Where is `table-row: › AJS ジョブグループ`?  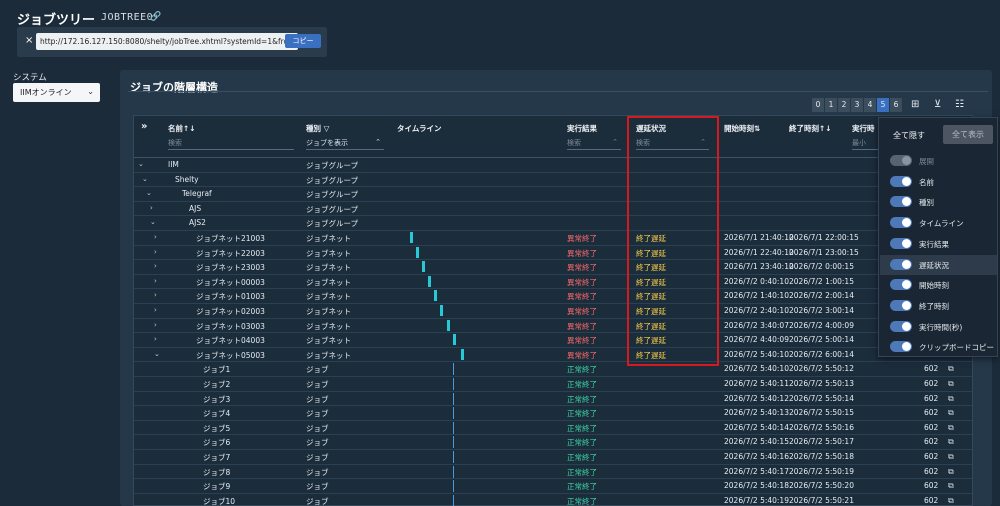
table-row: › AJS ジョブグループ is located at coordinates (553, 209).